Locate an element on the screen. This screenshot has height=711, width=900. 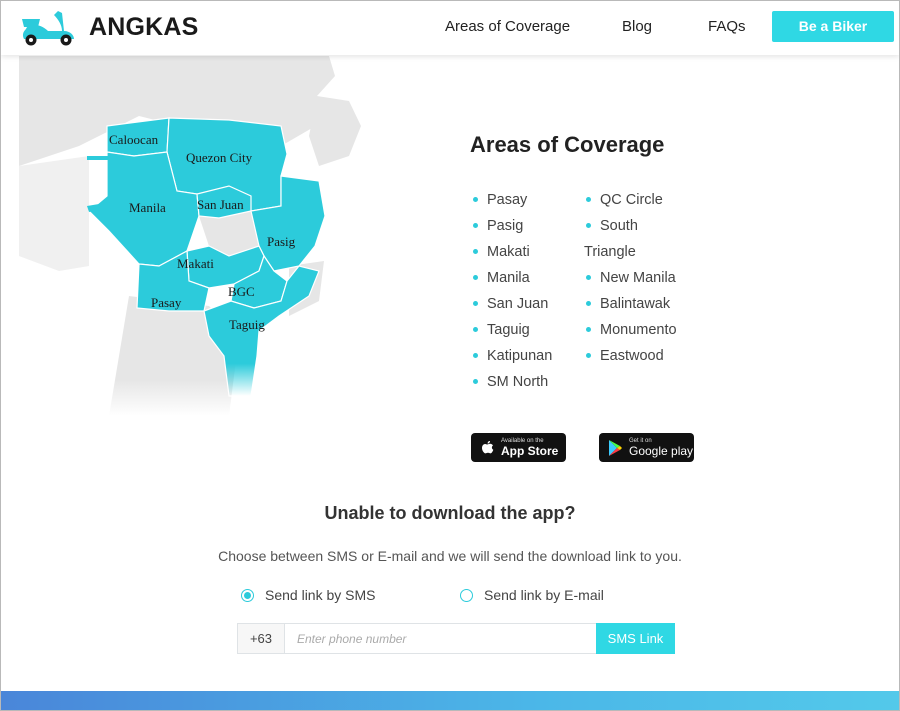
map-label-pasay: Pasay is located at coordinates (166, 302).